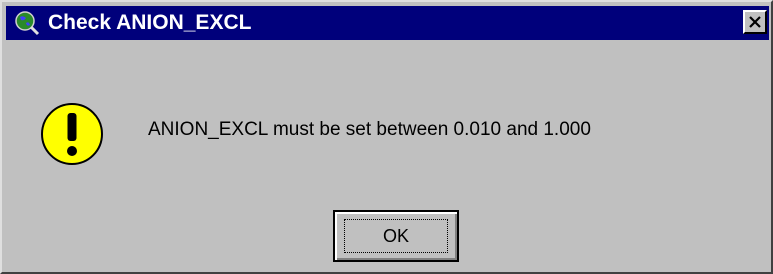 The height and width of the screenshot is (274, 773). I want to click on globe-magnifier-icon, so click(27, 23).